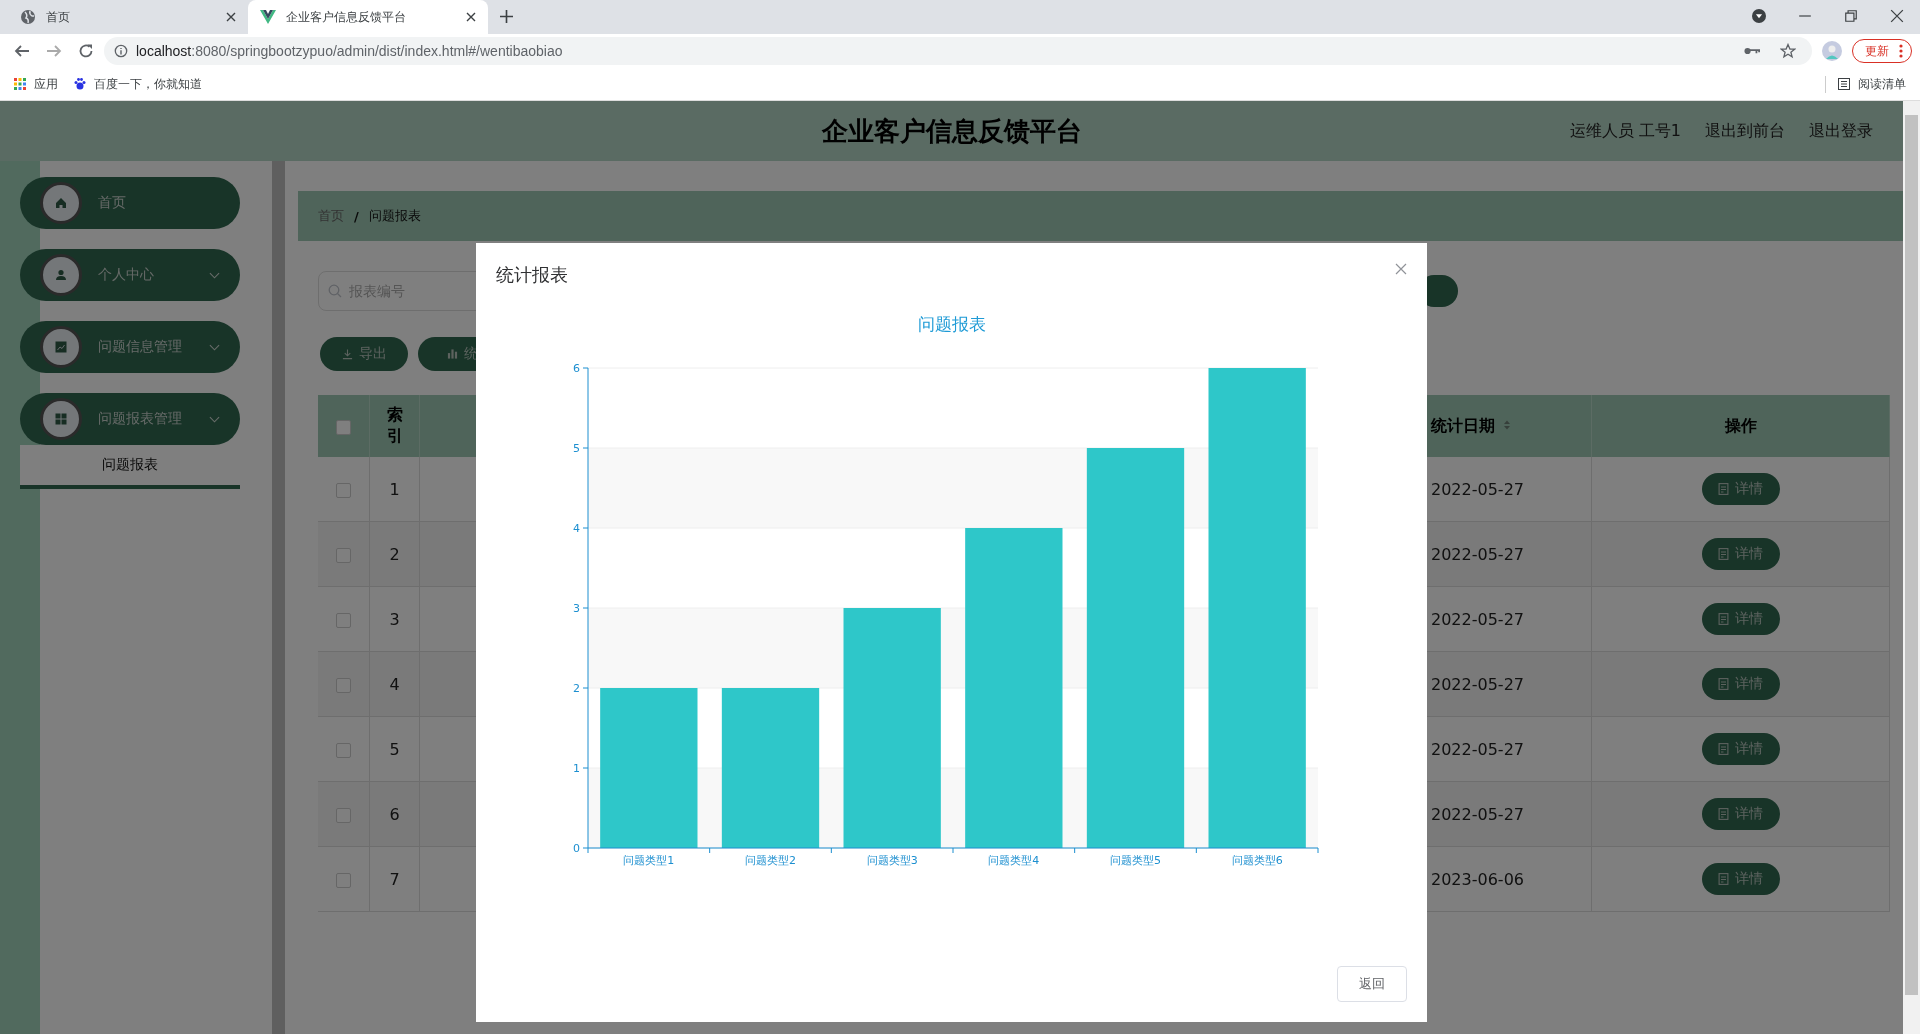 Image resolution: width=1920 pixels, height=1034 pixels. I want to click on axis-label: 问题类型2, so click(770, 860).